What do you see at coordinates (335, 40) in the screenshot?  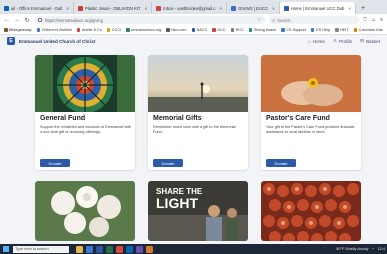 I see `user-icon: ♙` at bounding box center [335, 40].